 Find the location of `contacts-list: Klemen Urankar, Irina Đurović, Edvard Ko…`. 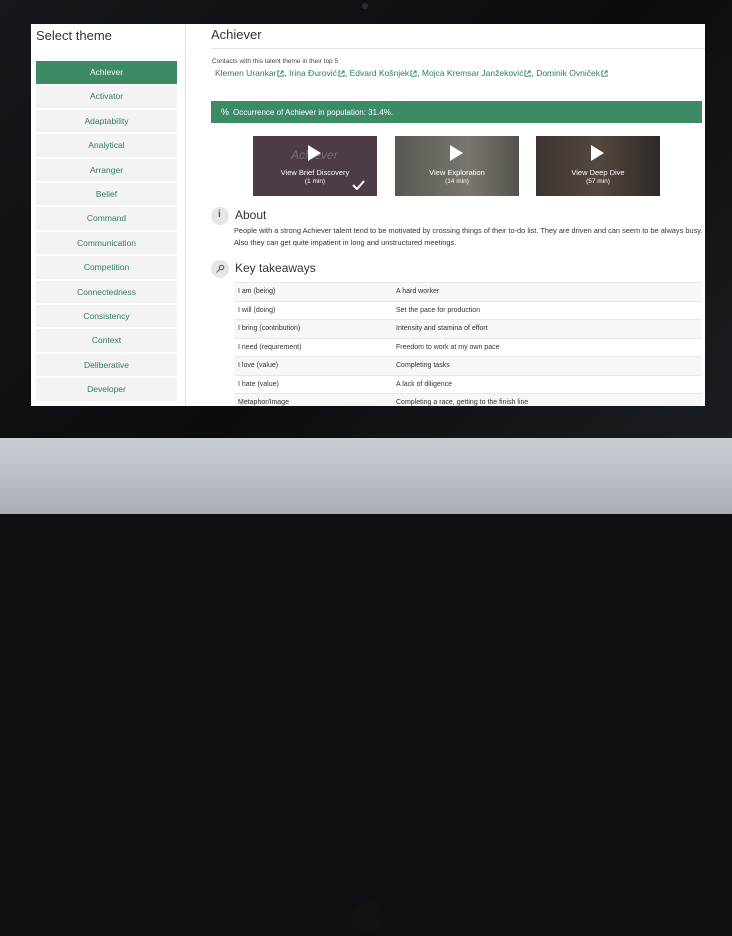

contacts-list: Klemen Urankar, Irina Đurović, Edvard Ko… is located at coordinates (411, 73).